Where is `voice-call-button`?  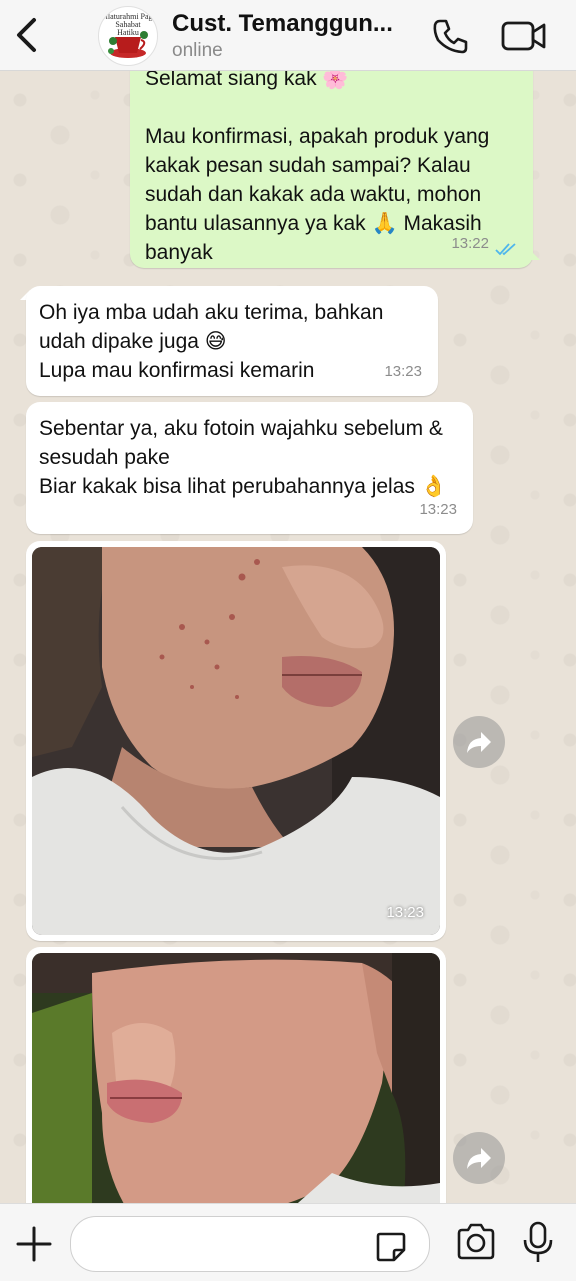
voice-call-button is located at coordinates (450, 36).